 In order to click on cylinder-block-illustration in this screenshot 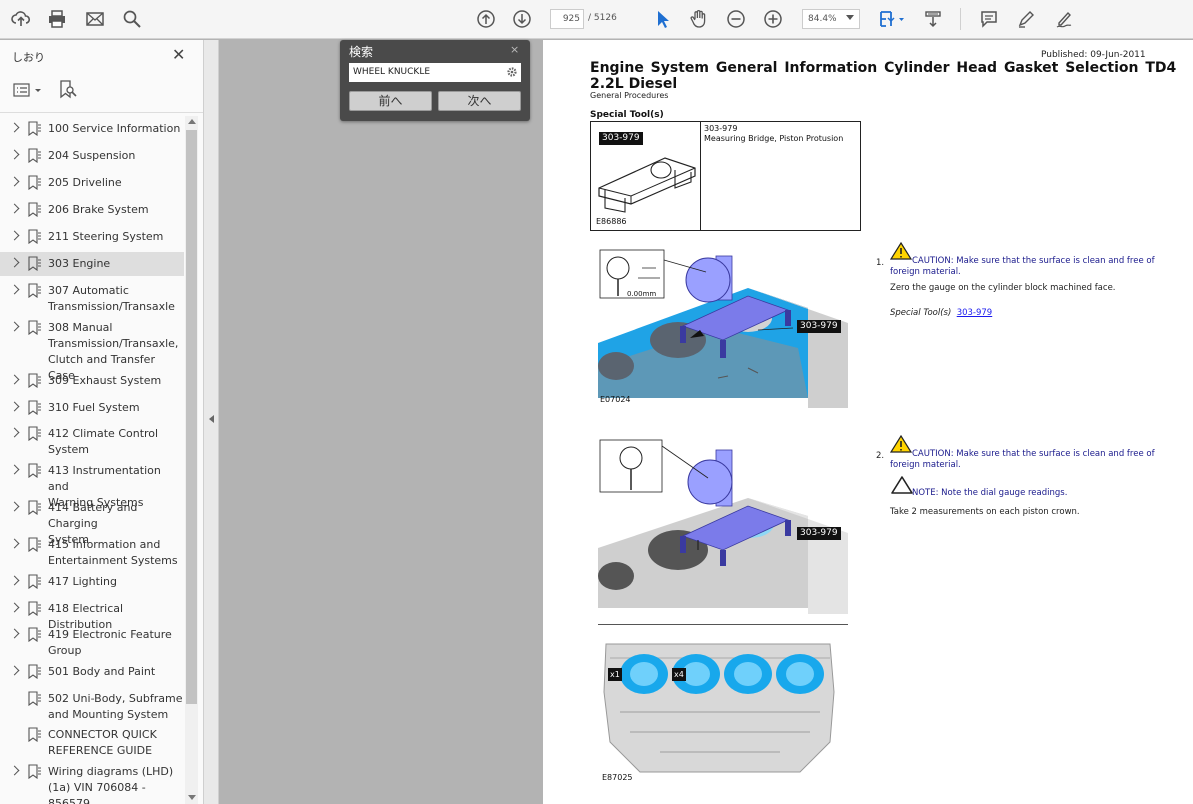, I will do `click(720, 704)`.